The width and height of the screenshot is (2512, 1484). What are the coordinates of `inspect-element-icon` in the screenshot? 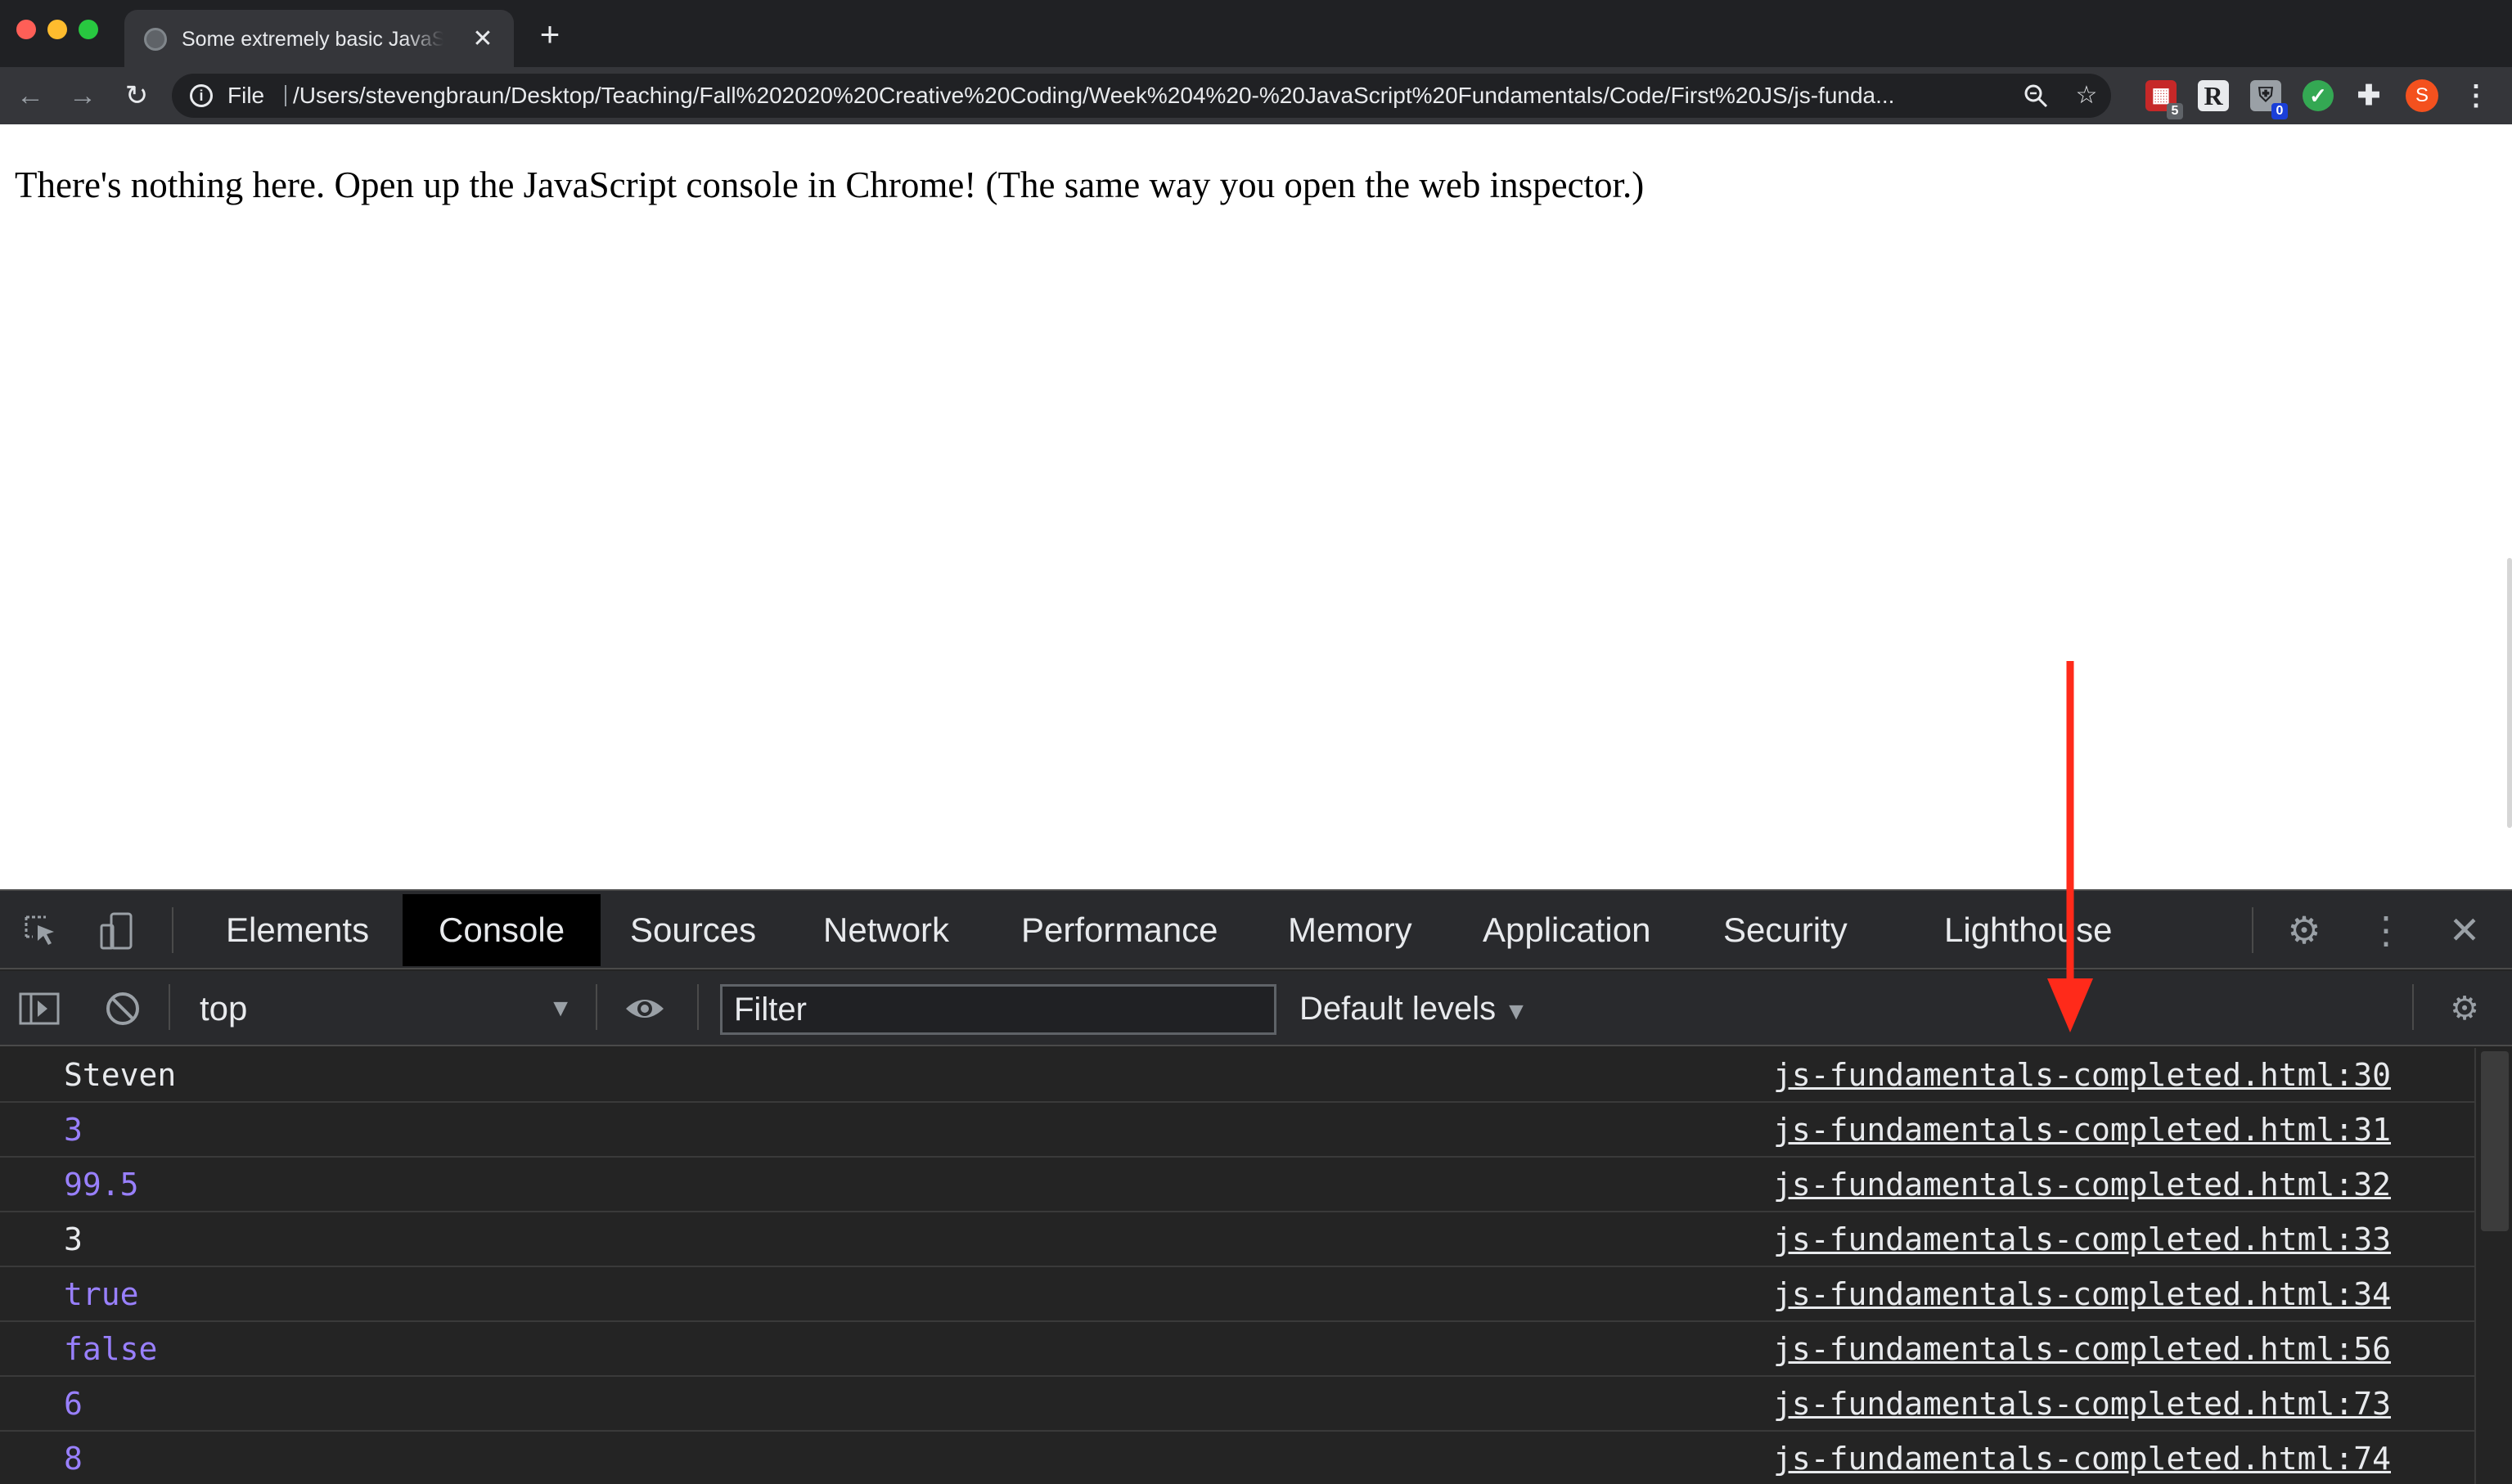 It's located at (41, 931).